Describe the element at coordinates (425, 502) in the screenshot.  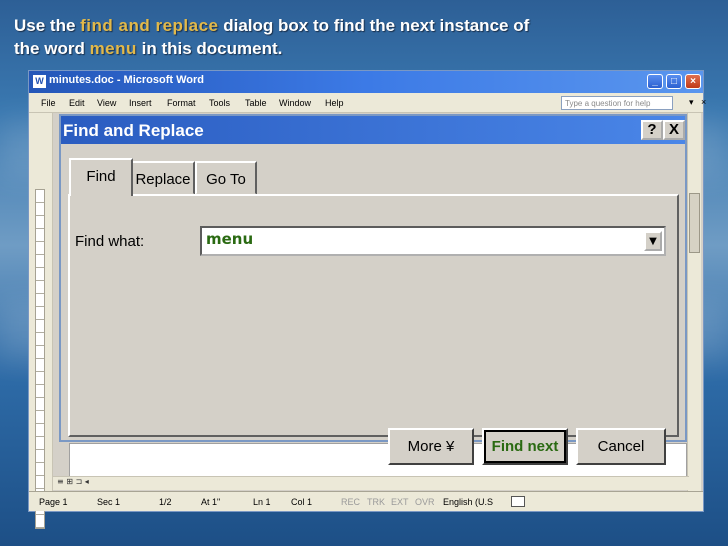
I see `status-ovr: OVR` at that location.